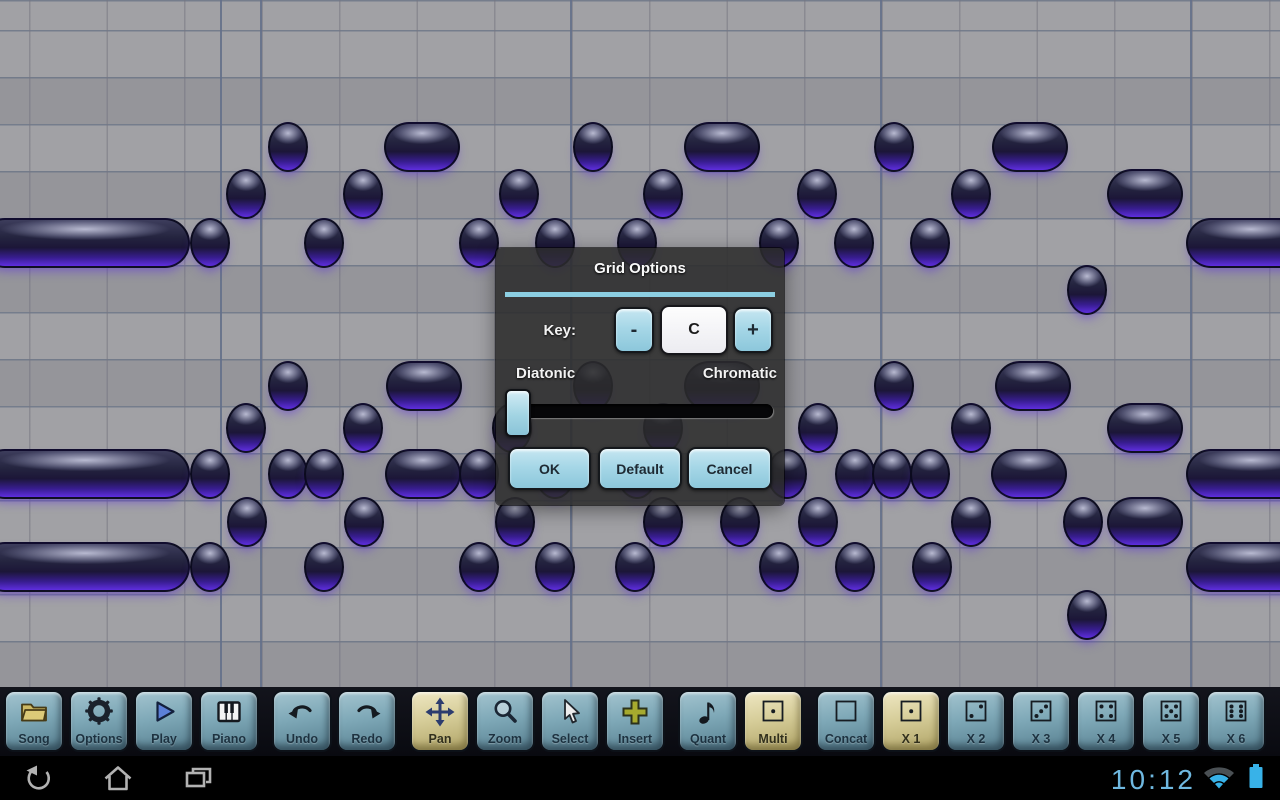 Image resolution: width=1280 pixels, height=800 pixels. I want to click on dice-4-icon, so click(1106, 712).